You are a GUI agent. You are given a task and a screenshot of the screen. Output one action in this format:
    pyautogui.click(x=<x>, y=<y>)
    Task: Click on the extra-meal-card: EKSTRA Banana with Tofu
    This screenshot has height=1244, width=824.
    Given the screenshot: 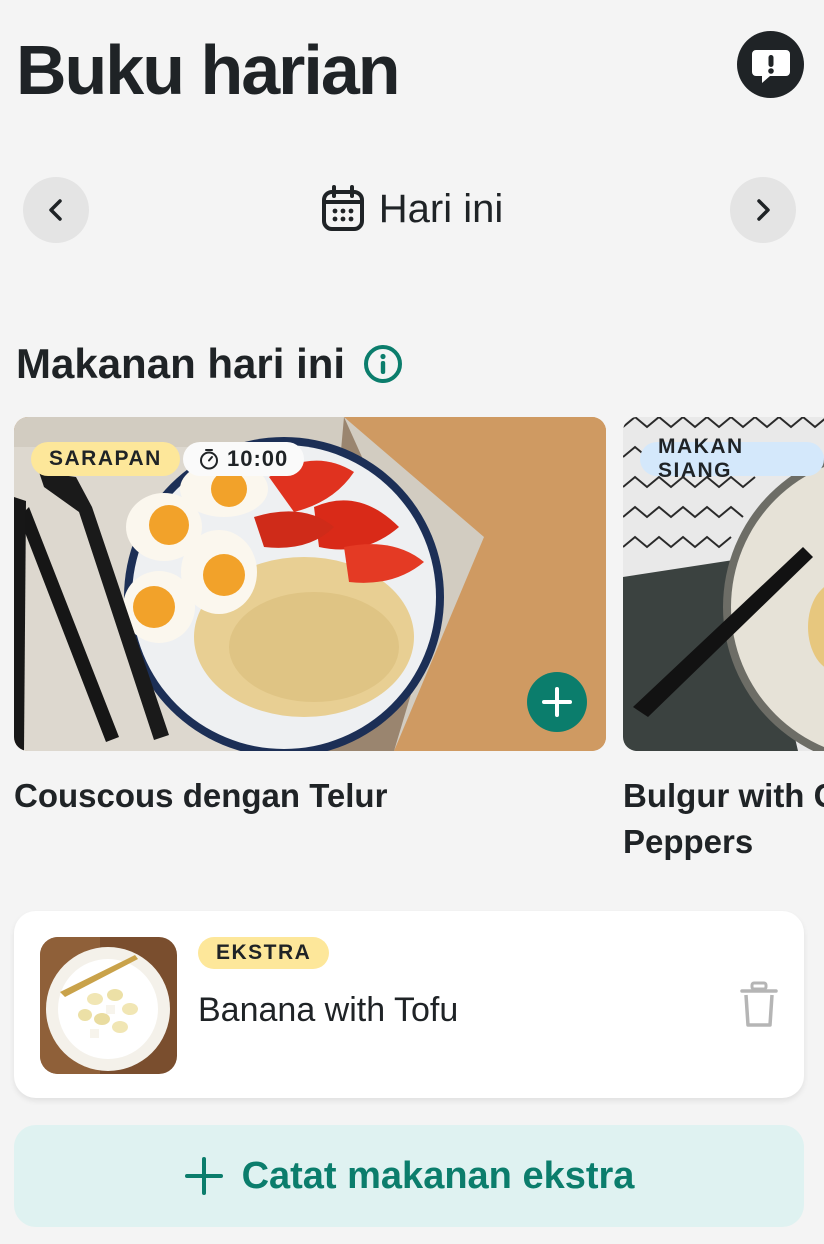 What is the action you would take?
    pyautogui.click(x=409, y=1004)
    